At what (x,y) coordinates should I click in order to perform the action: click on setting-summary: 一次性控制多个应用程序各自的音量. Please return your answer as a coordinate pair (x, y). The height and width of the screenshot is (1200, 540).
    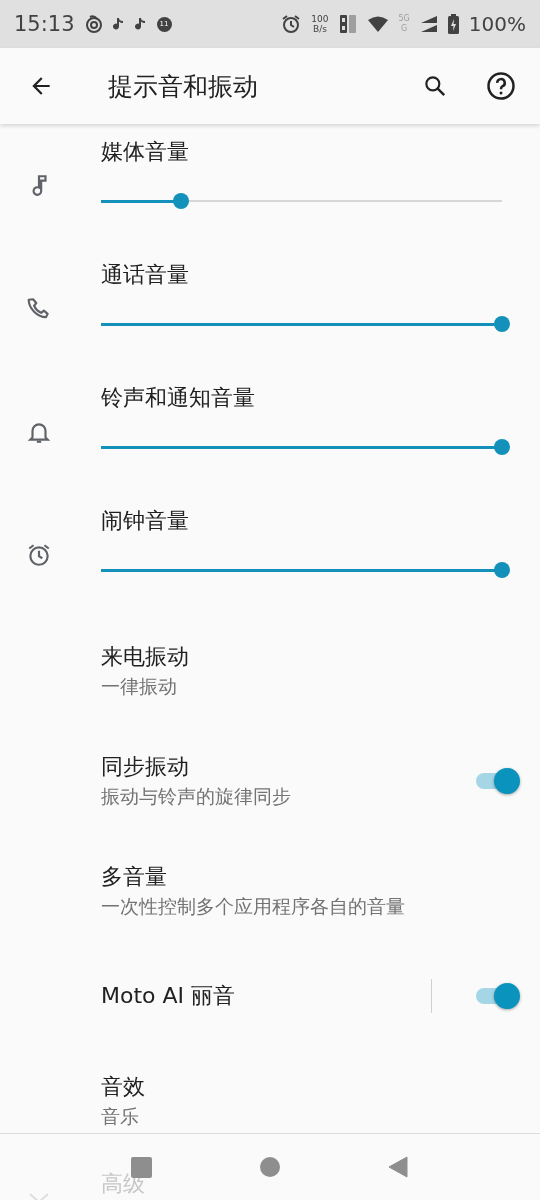
    Looking at the image, I should click on (253, 906).